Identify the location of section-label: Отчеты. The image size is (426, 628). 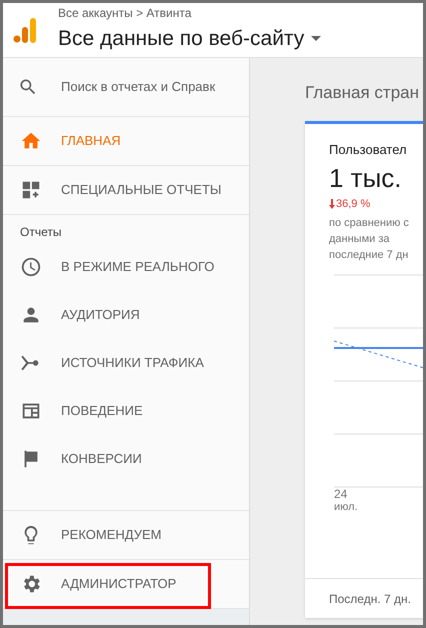
(40, 232).